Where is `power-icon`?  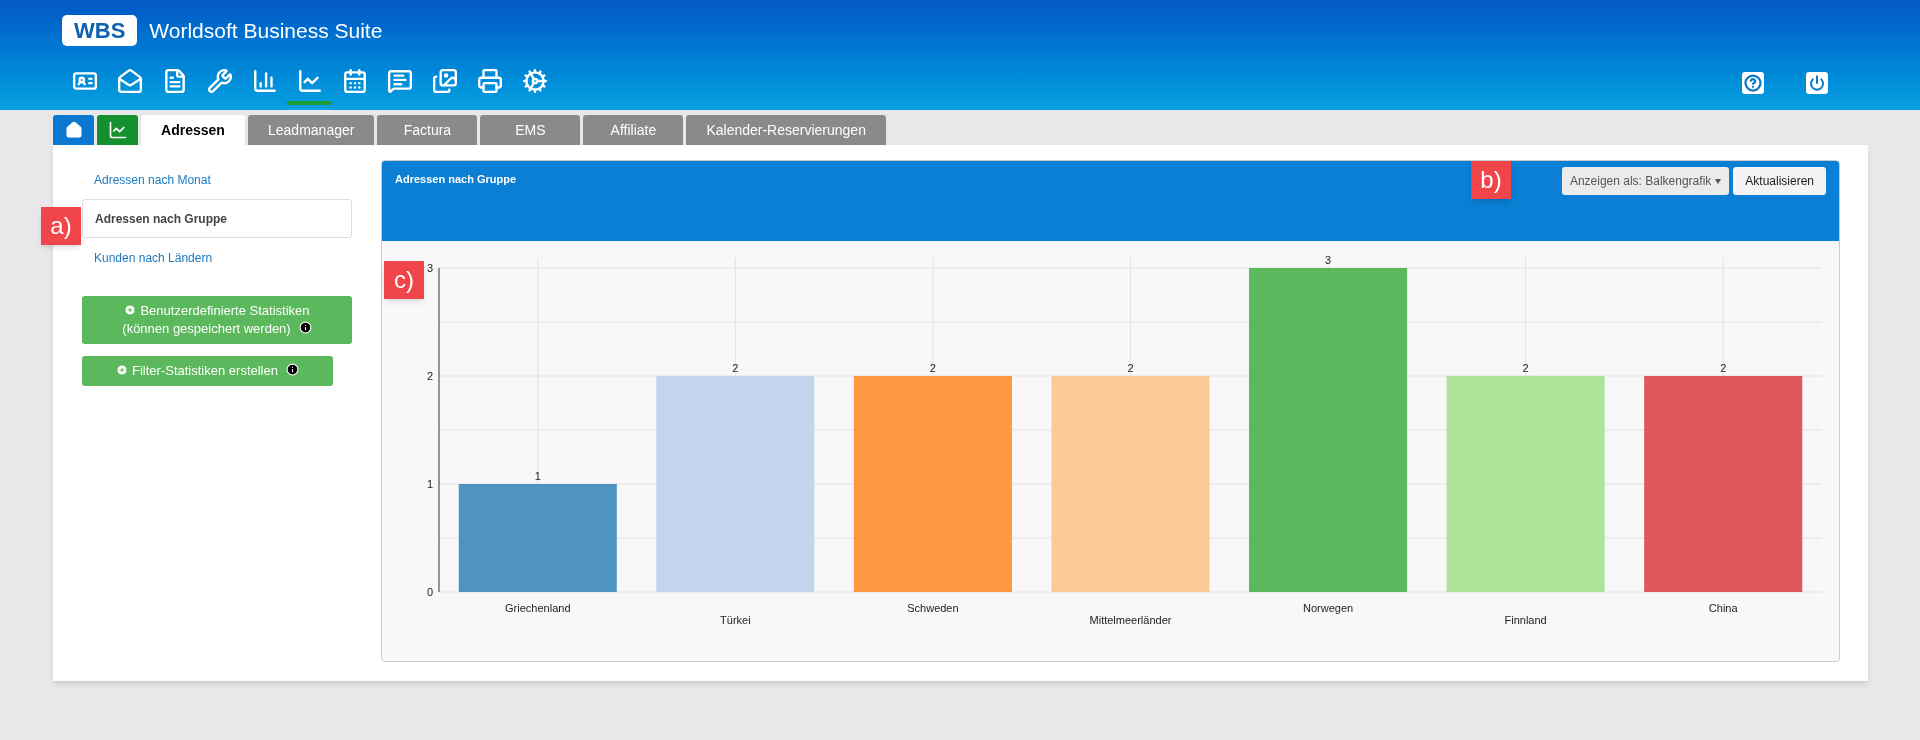
power-icon is located at coordinates (1817, 82).